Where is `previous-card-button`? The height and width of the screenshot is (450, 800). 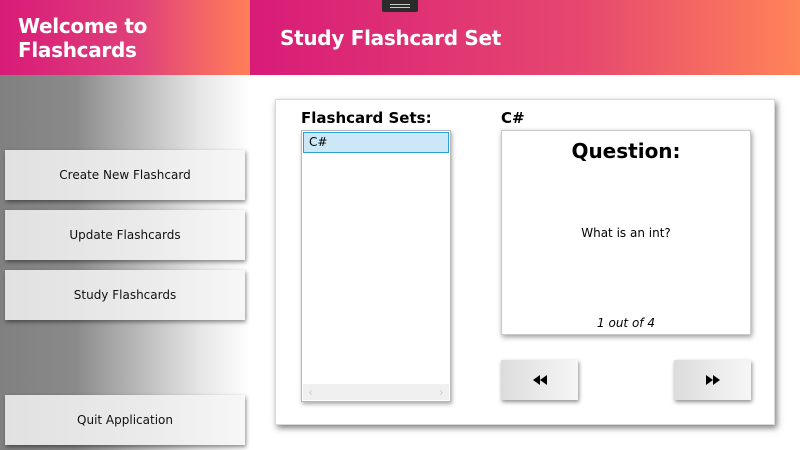 previous-card-button is located at coordinates (539, 380).